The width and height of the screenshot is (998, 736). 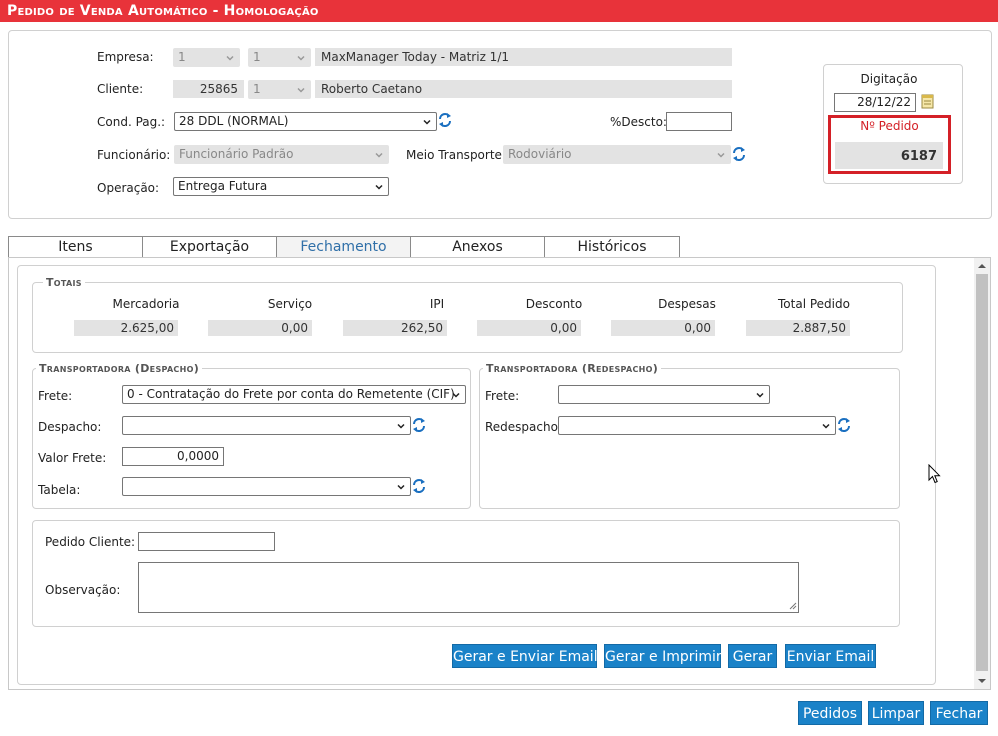 What do you see at coordinates (279, 89) in the screenshot?
I see `cliente-seq-select: 1` at bounding box center [279, 89].